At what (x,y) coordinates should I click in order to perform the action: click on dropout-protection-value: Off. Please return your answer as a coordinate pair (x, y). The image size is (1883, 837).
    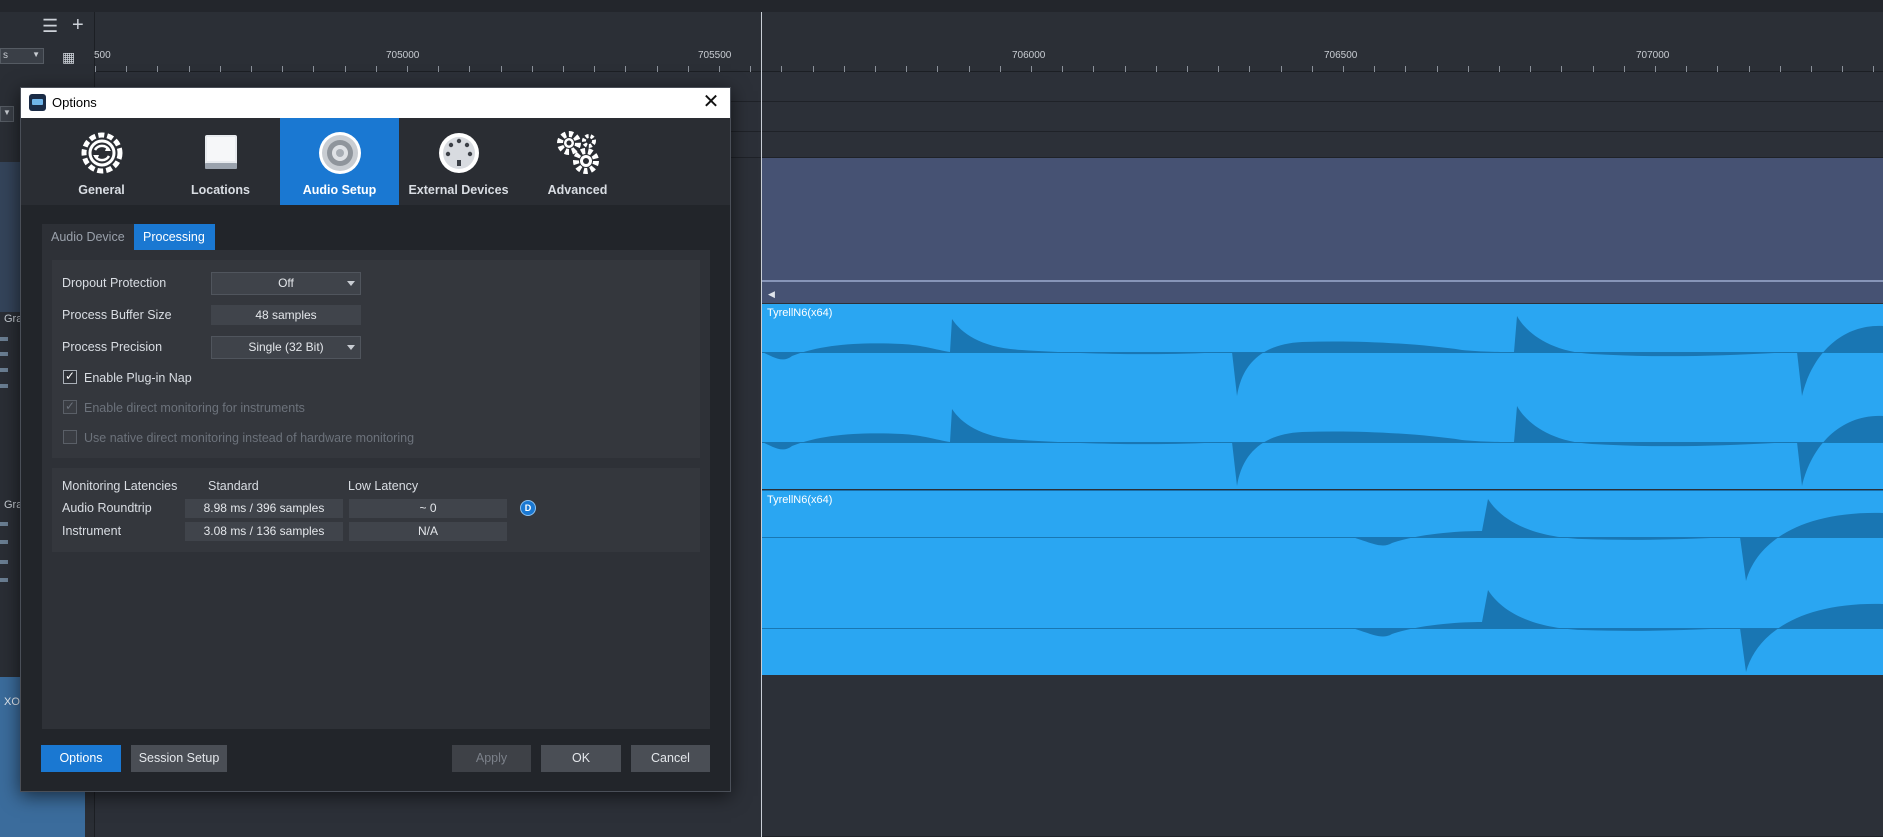
    Looking at the image, I should click on (286, 283).